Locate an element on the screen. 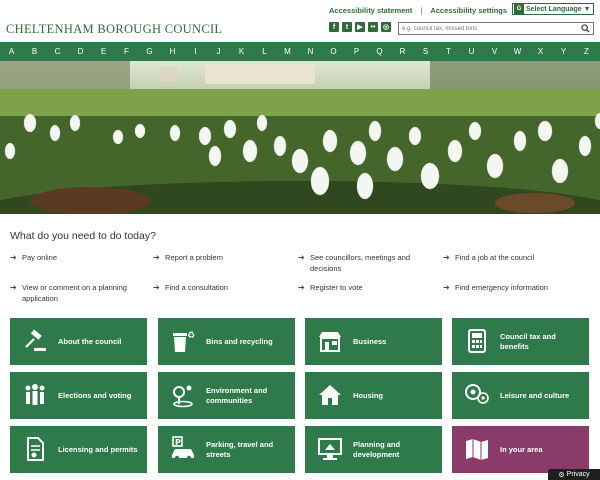 The image size is (600, 480). a-z-letter-w: W is located at coordinates (517, 51).